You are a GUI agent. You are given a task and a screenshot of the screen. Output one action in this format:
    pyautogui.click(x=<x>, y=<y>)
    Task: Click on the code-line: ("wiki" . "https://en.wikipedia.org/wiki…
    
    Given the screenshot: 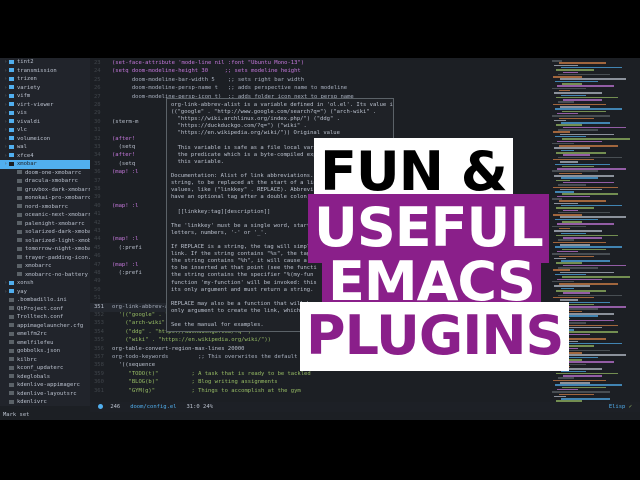 What is the action you would take?
    pyautogui.click(x=191, y=340)
    